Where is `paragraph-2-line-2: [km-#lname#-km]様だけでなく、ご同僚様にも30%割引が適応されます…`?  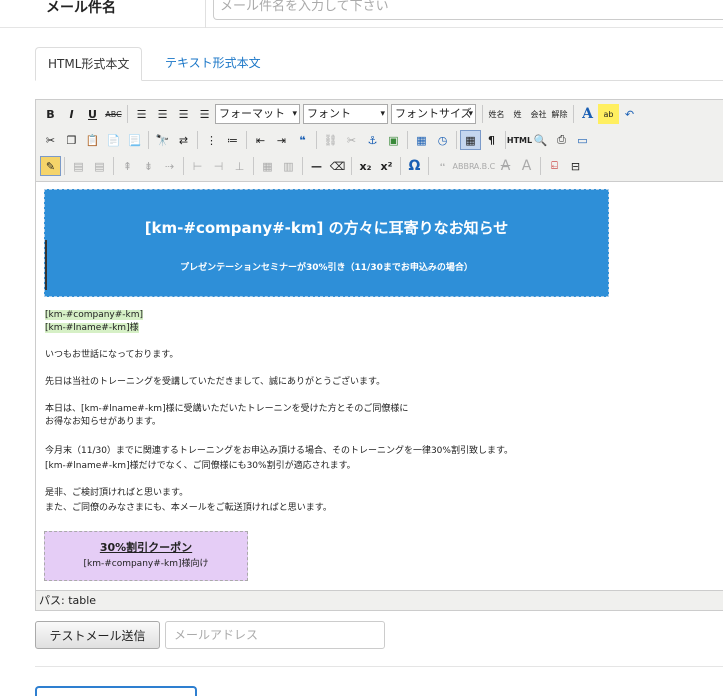
paragraph-2-line-2: [km-#lname#-km]様だけでなく、ご同僚様にも30%割引が適応されます… is located at coordinates (200, 466).